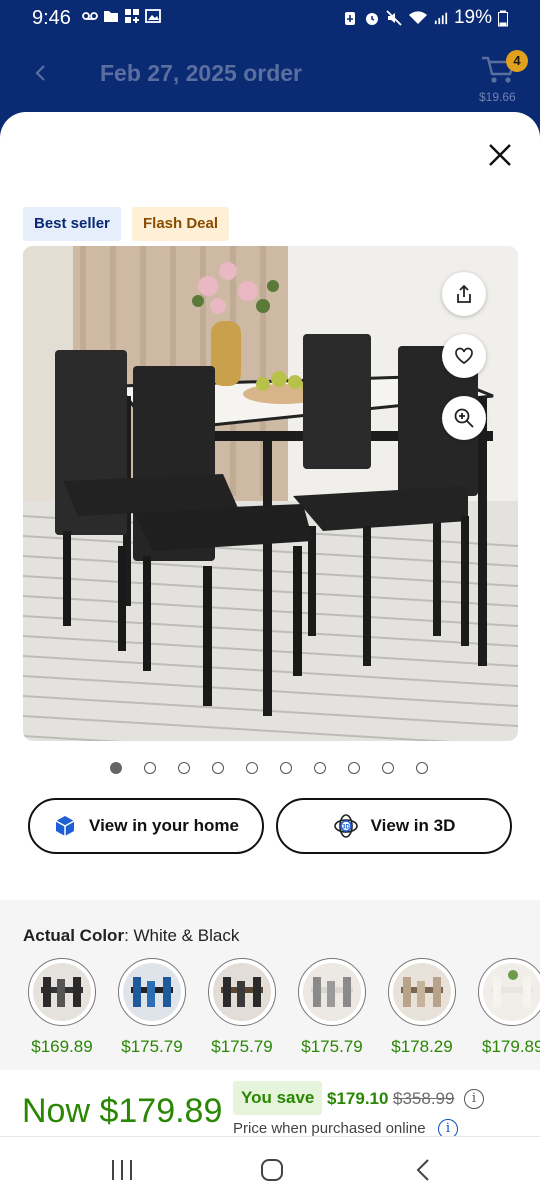 The image size is (540, 1204). What do you see at coordinates (182, 935) in the screenshot?
I see `color-value: : White & Black` at bounding box center [182, 935].